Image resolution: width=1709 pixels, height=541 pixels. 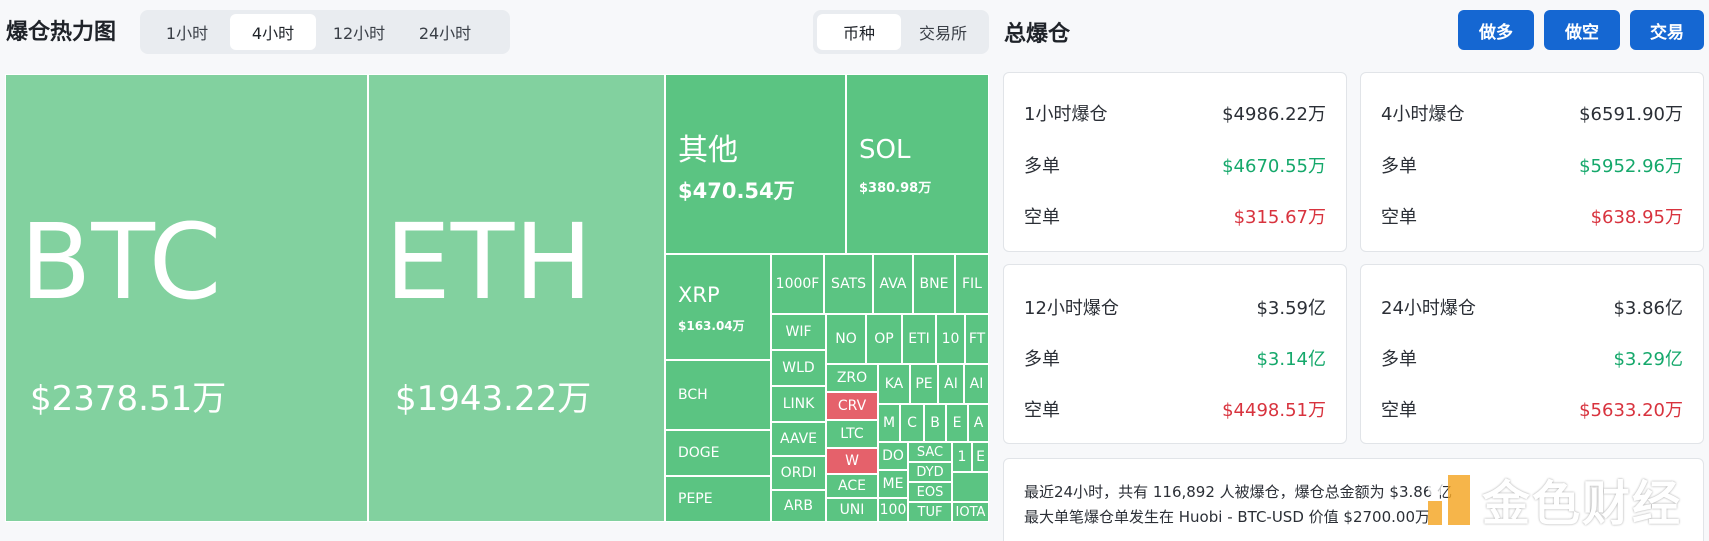 What do you see at coordinates (1496, 30) in the screenshot?
I see `long-button: 做多` at bounding box center [1496, 30].